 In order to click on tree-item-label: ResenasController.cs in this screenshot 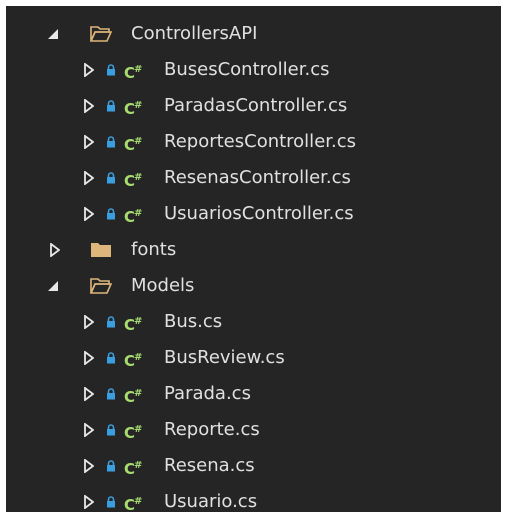, I will do `click(257, 177)`.